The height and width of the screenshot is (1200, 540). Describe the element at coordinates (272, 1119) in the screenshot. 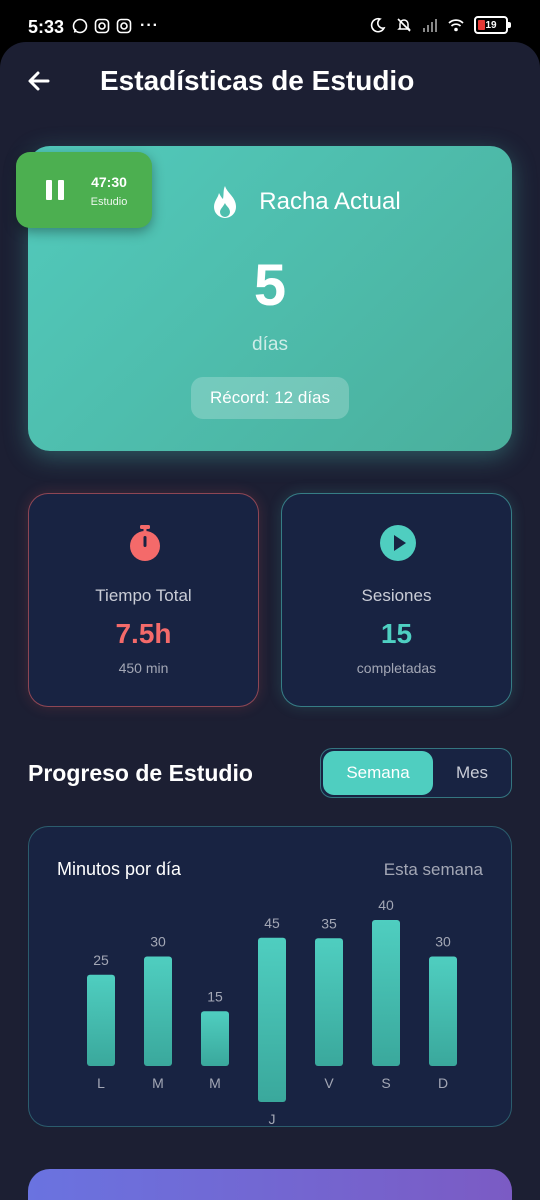

I see `day-label: J` at that location.